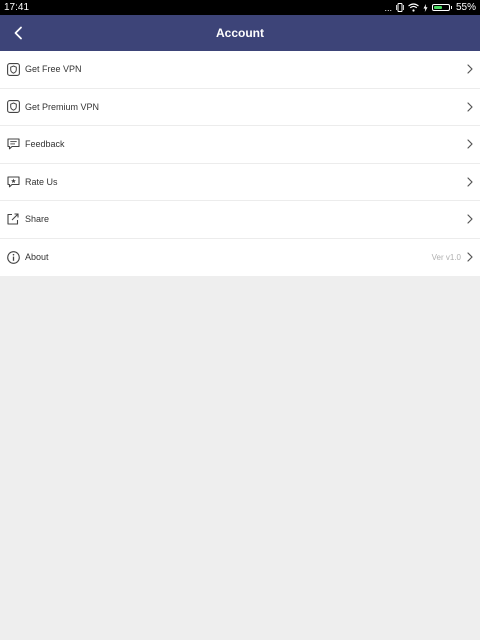  Describe the element at coordinates (53, 69) in the screenshot. I see `menu-item-label: Get Free VPN` at that location.